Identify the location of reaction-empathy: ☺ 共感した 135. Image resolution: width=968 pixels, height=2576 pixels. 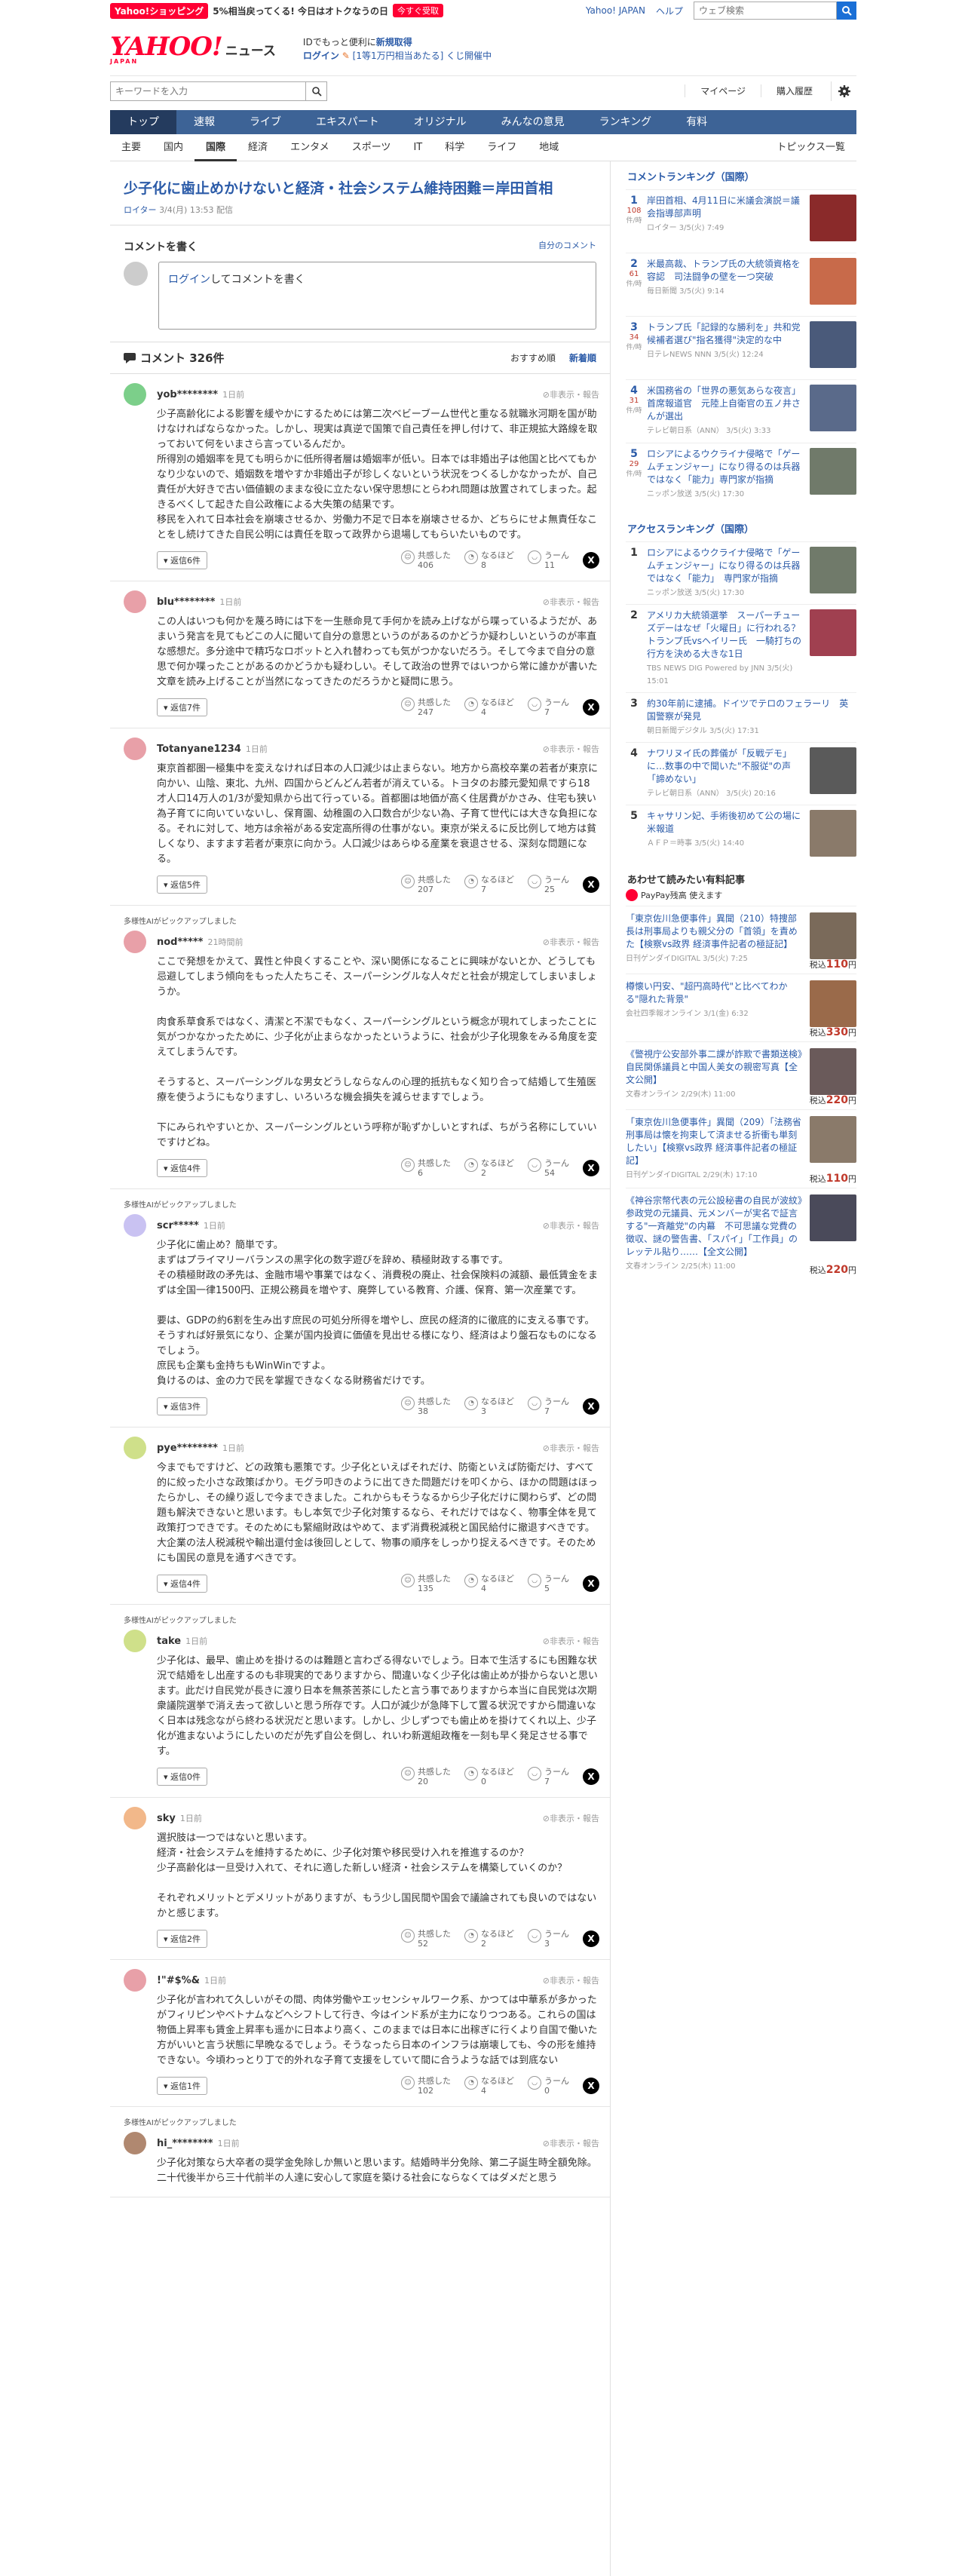
(426, 1583).